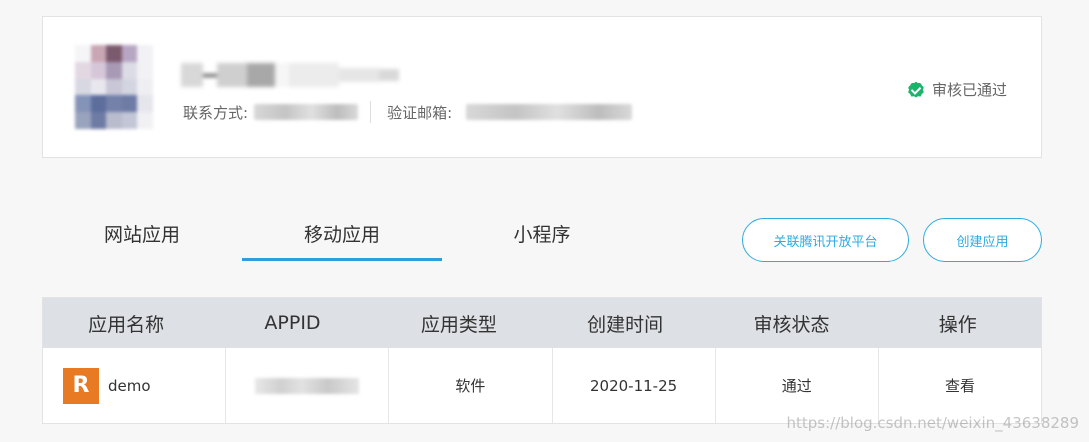 This screenshot has width=1089, height=442. I want to click on column-header-review-status: 审核状态, so click(791, 324).